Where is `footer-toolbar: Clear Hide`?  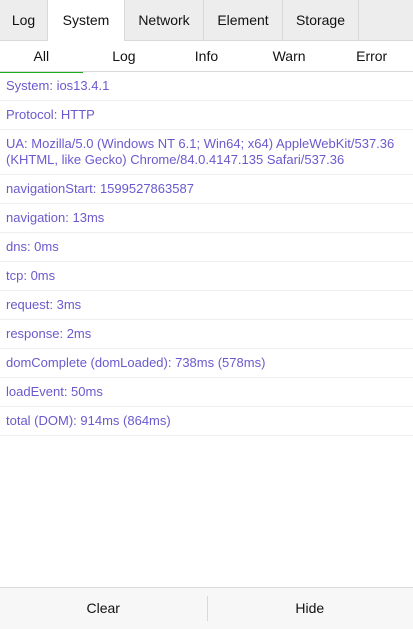 footer-toolbar: Clear Hide is located at coordinates (206, 608).